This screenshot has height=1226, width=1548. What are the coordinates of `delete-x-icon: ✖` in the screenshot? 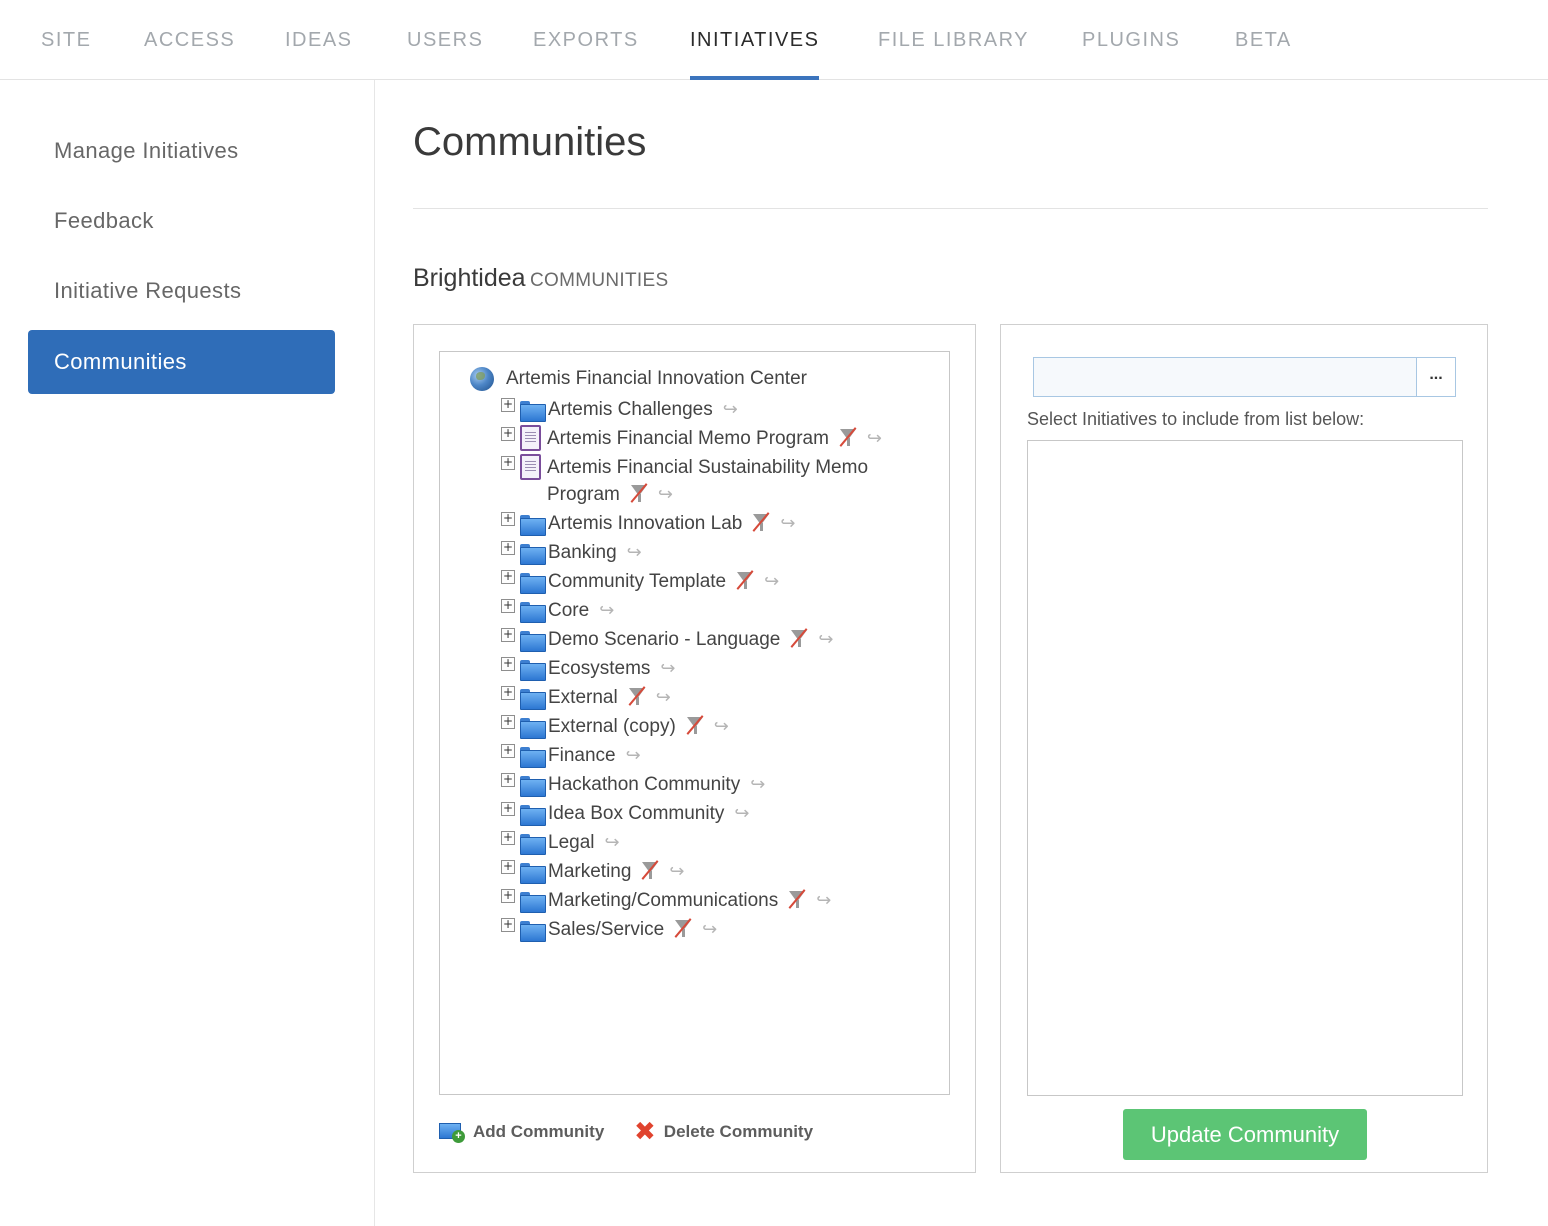 It's located at (645, 1132).